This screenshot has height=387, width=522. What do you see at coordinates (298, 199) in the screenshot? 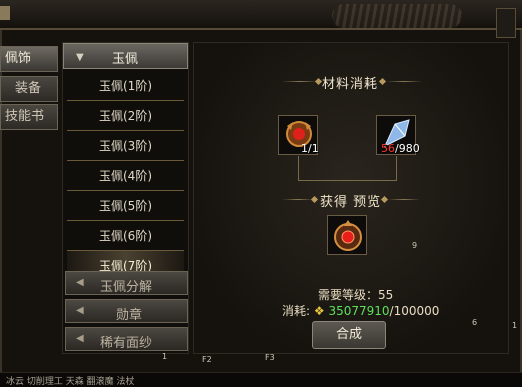
I see `result-deco-line-left` at bounding box center [298, 199].